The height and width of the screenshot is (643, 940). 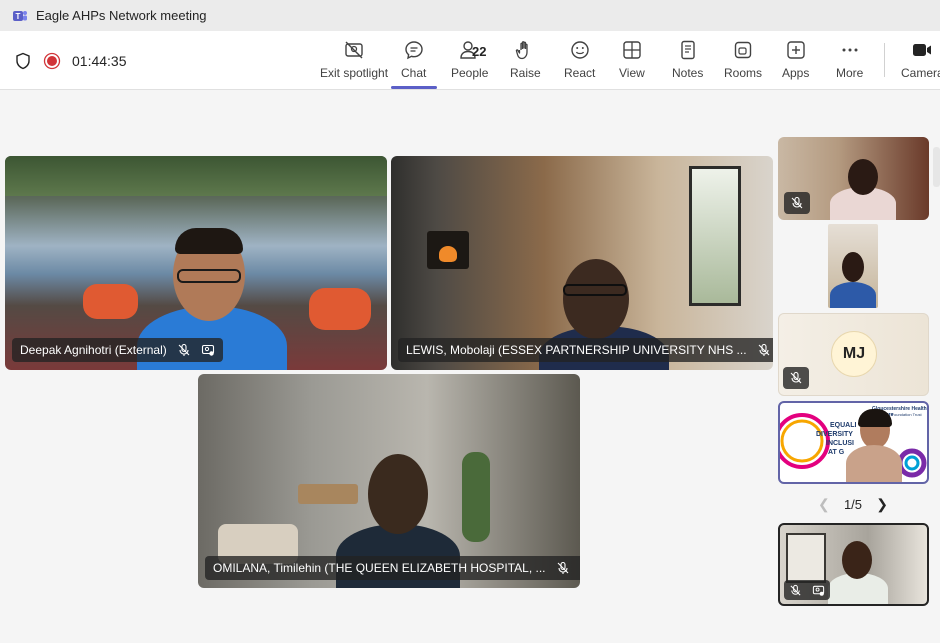 I want to click on raise-label: Raise, so click(x=525, y=73).